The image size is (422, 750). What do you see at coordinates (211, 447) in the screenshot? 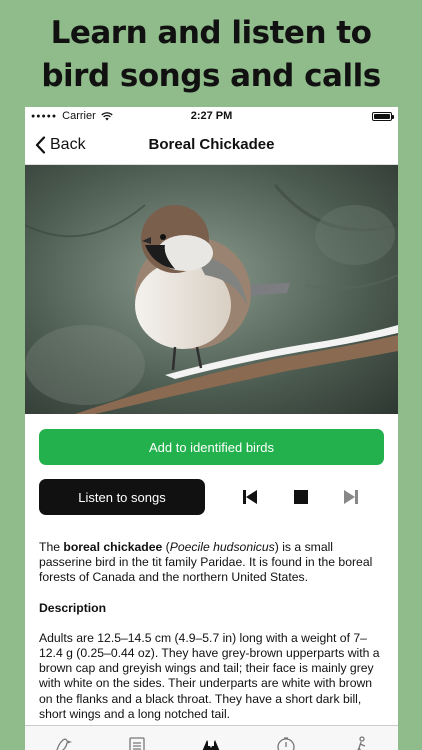
I see `add-to-identified-button: Add to identified birds` at bounding box center [211, 447].